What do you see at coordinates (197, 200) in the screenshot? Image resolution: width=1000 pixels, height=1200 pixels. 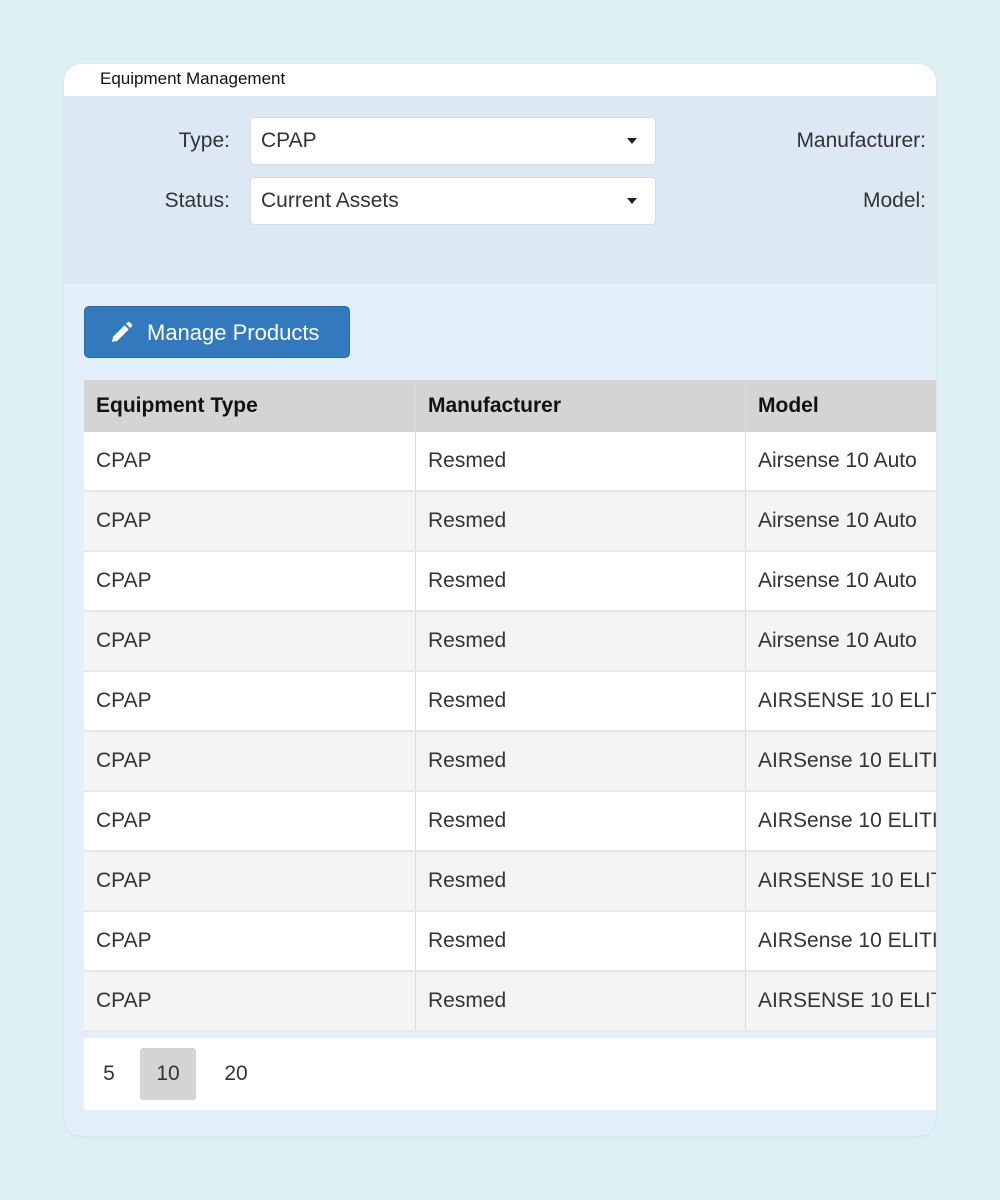 I see `status-label: Status:` at bounding box center [197, 200].